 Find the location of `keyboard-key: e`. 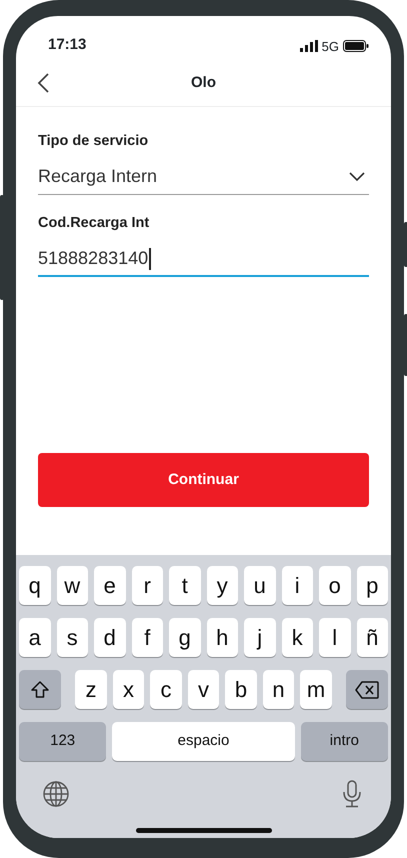

keyboard-key: e is located at coordinates (110, 585).